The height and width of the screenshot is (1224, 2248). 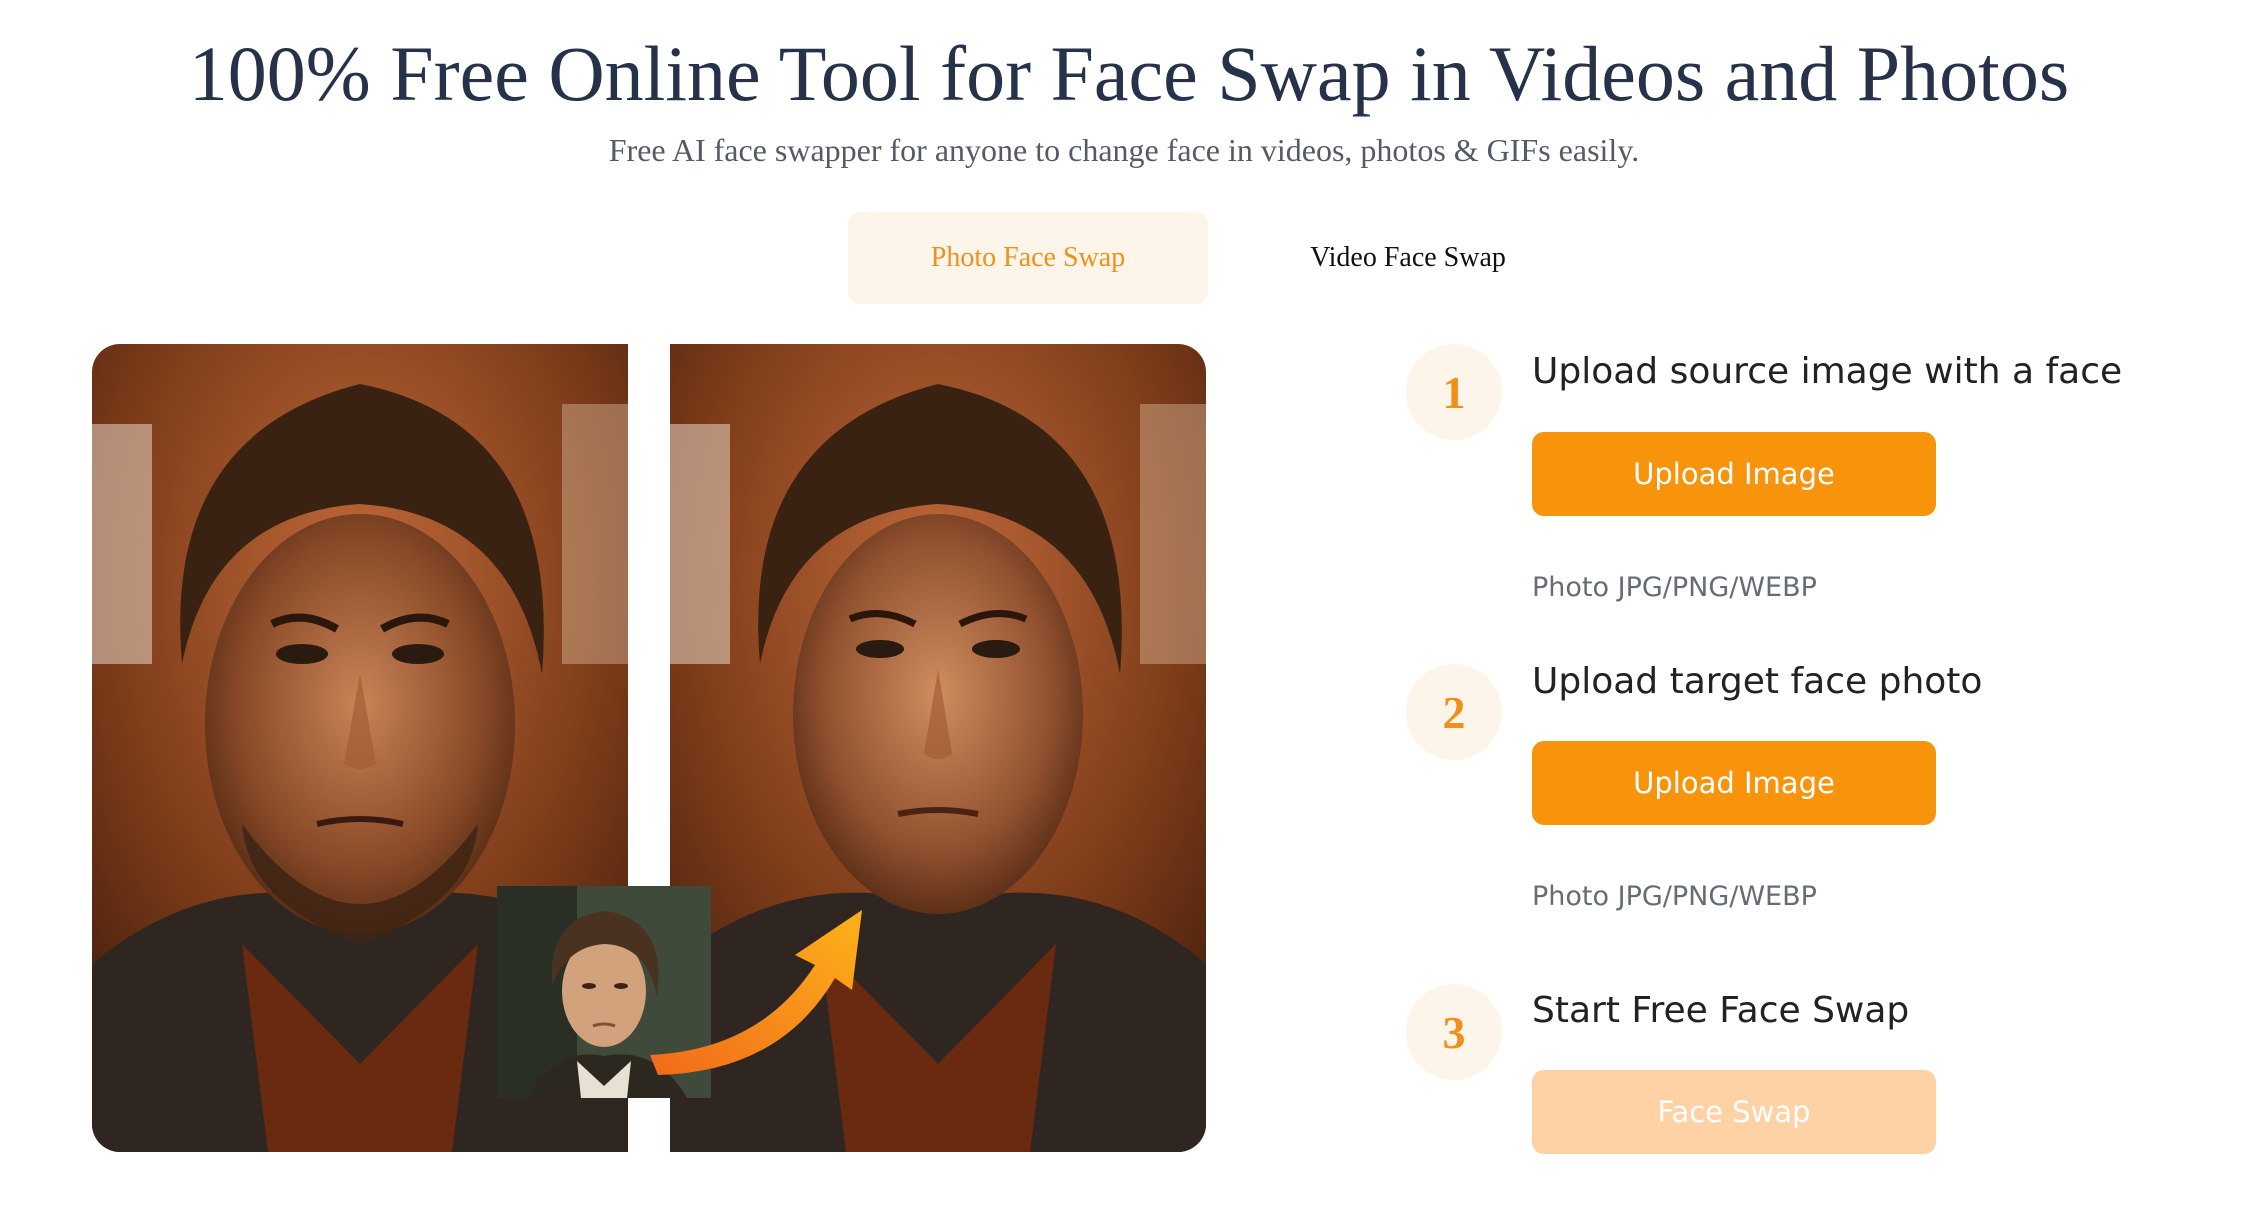 What do you see at coordinates (1734, 474) in the screenshot?
I see `upload-source-image-button: Upload Image` at bounding box center [1734, 474].